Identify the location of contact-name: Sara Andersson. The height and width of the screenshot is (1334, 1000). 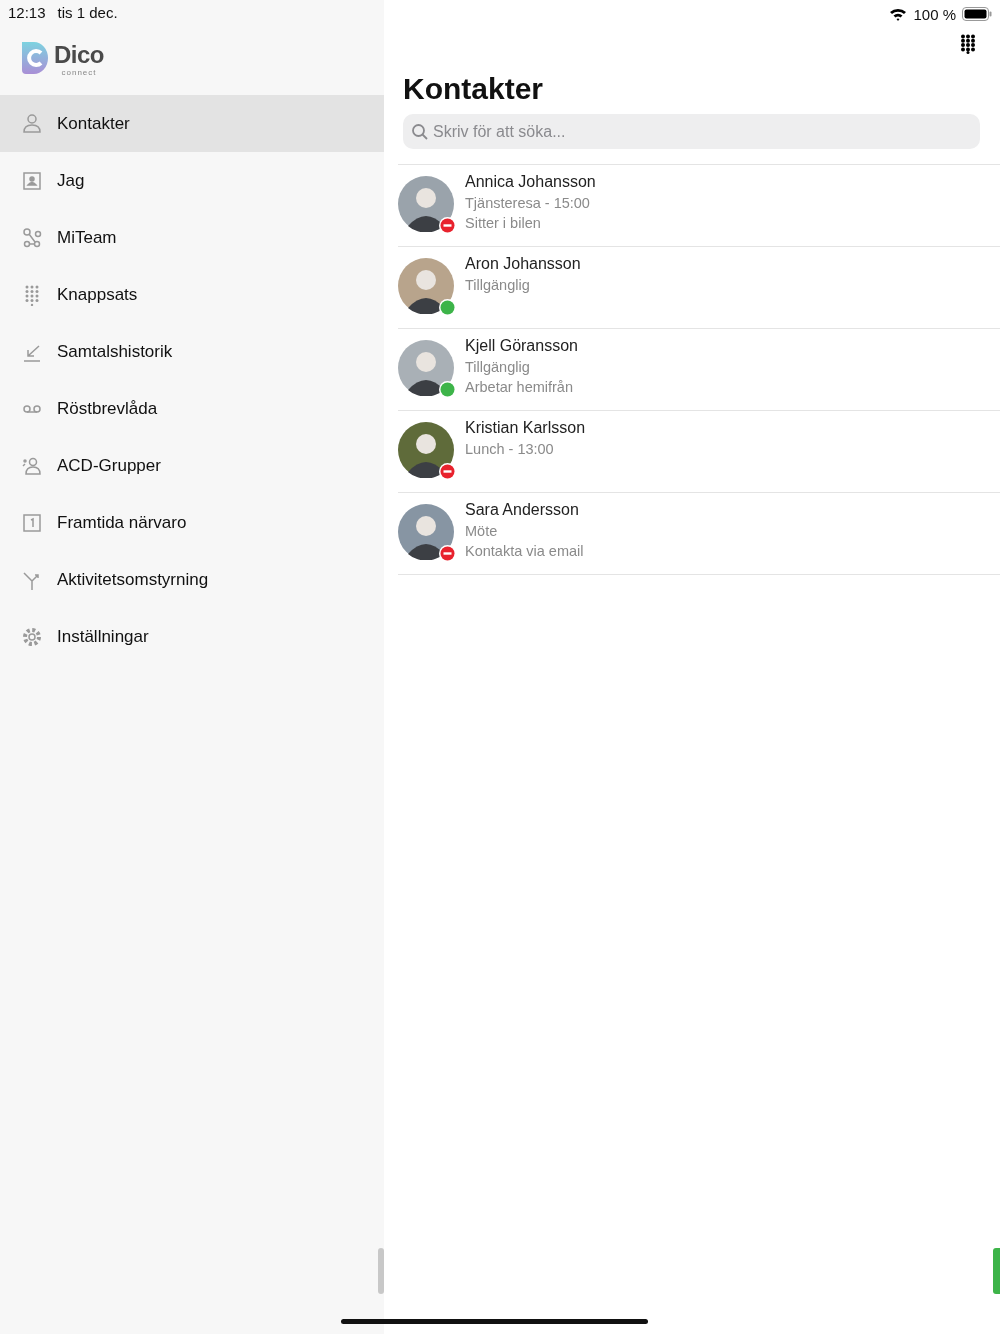
(522, 510).